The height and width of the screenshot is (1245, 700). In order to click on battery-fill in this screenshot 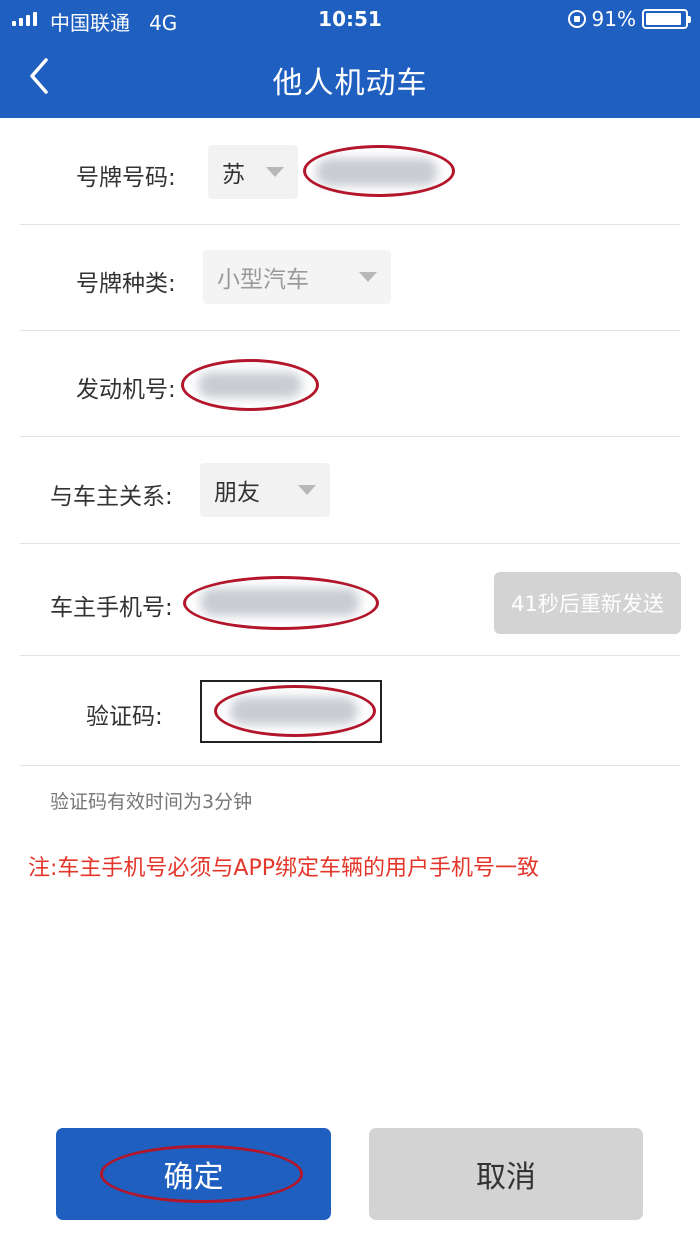, I will do `click(663, 19)`.